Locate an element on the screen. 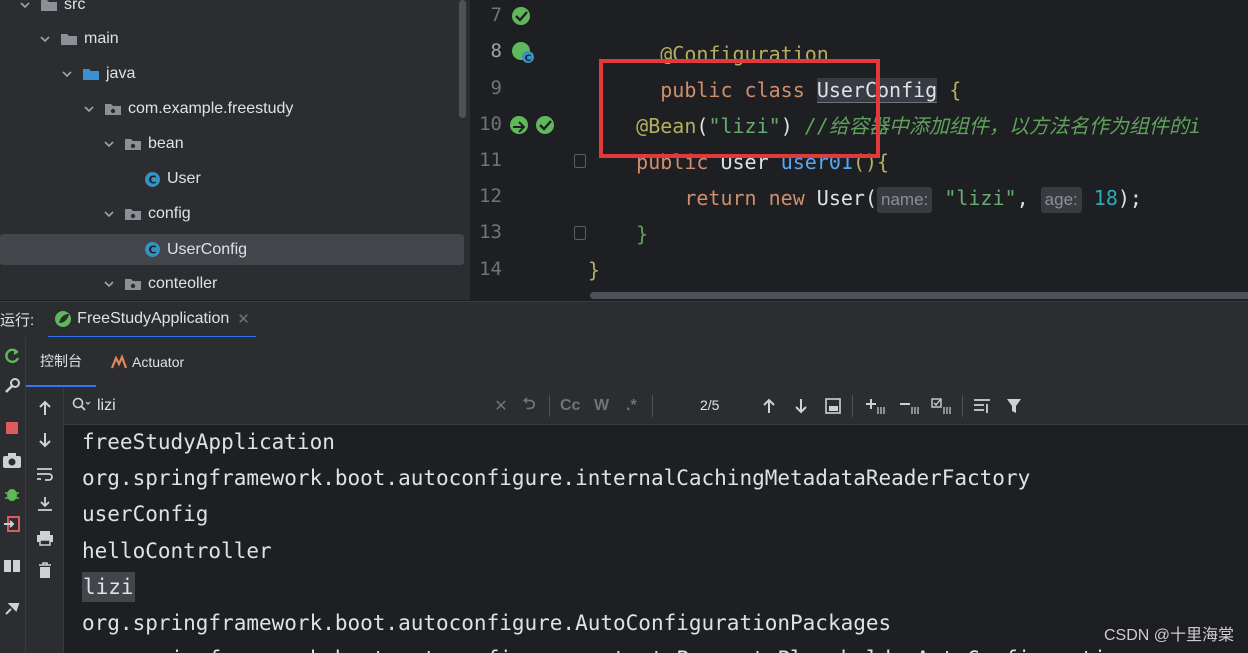  tree-item-main: main is located at coordinates (78, 39).